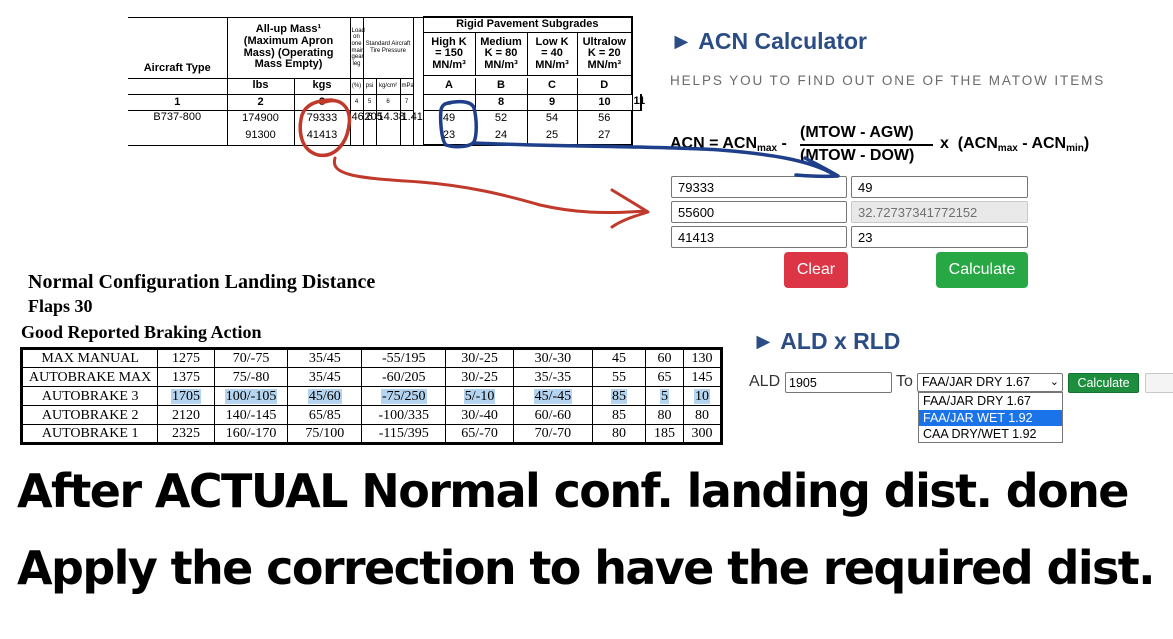 The image size is (1173, 639). What do you see at coordinates (605, 102) in the screenshot?
I see `colnum-10: 10` at bounding box center [605, 102].